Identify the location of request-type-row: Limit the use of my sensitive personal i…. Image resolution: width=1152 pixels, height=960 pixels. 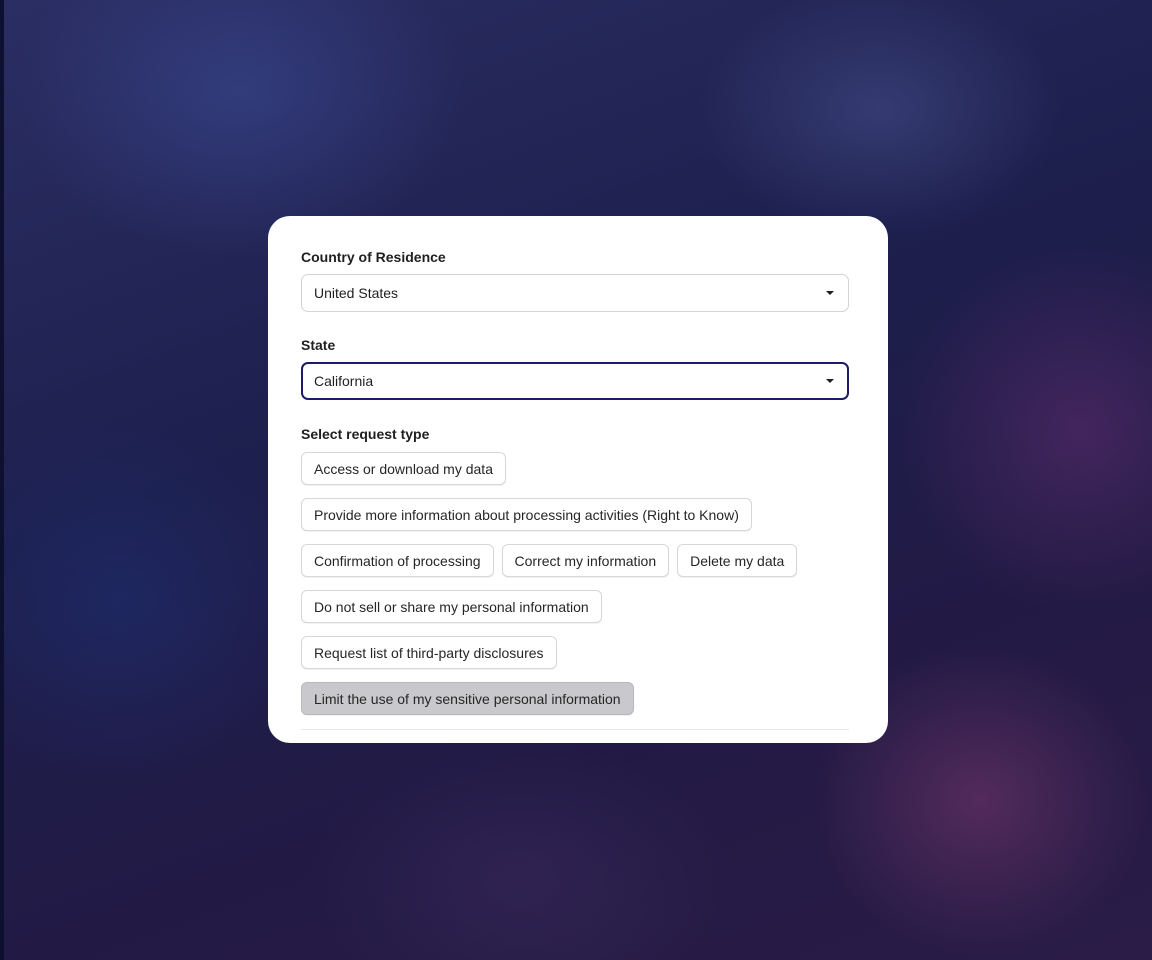
(581, 698).